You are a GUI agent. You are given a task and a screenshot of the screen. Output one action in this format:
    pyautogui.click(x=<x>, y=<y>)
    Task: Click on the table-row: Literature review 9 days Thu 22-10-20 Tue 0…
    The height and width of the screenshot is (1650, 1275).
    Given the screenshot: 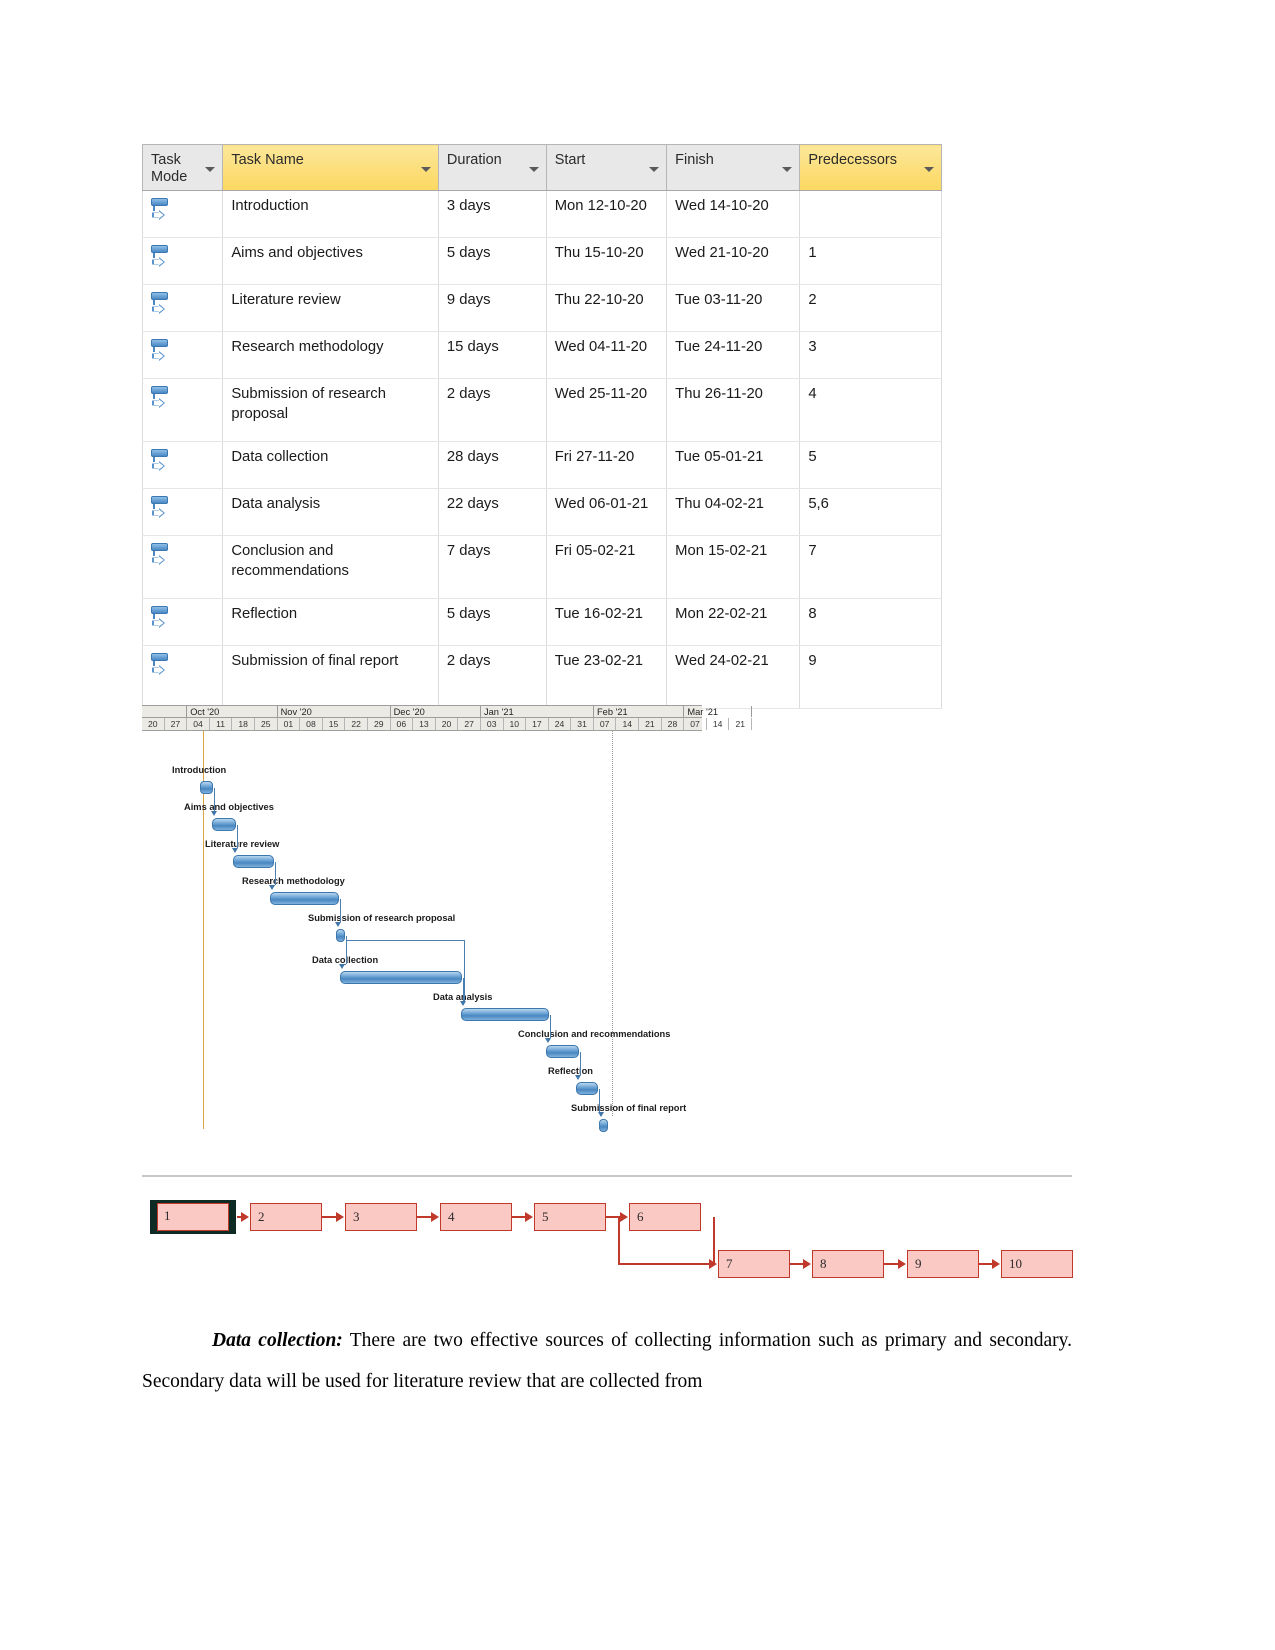 What is the action you would take?
    pyautogui.click(x=541, y=308)
    